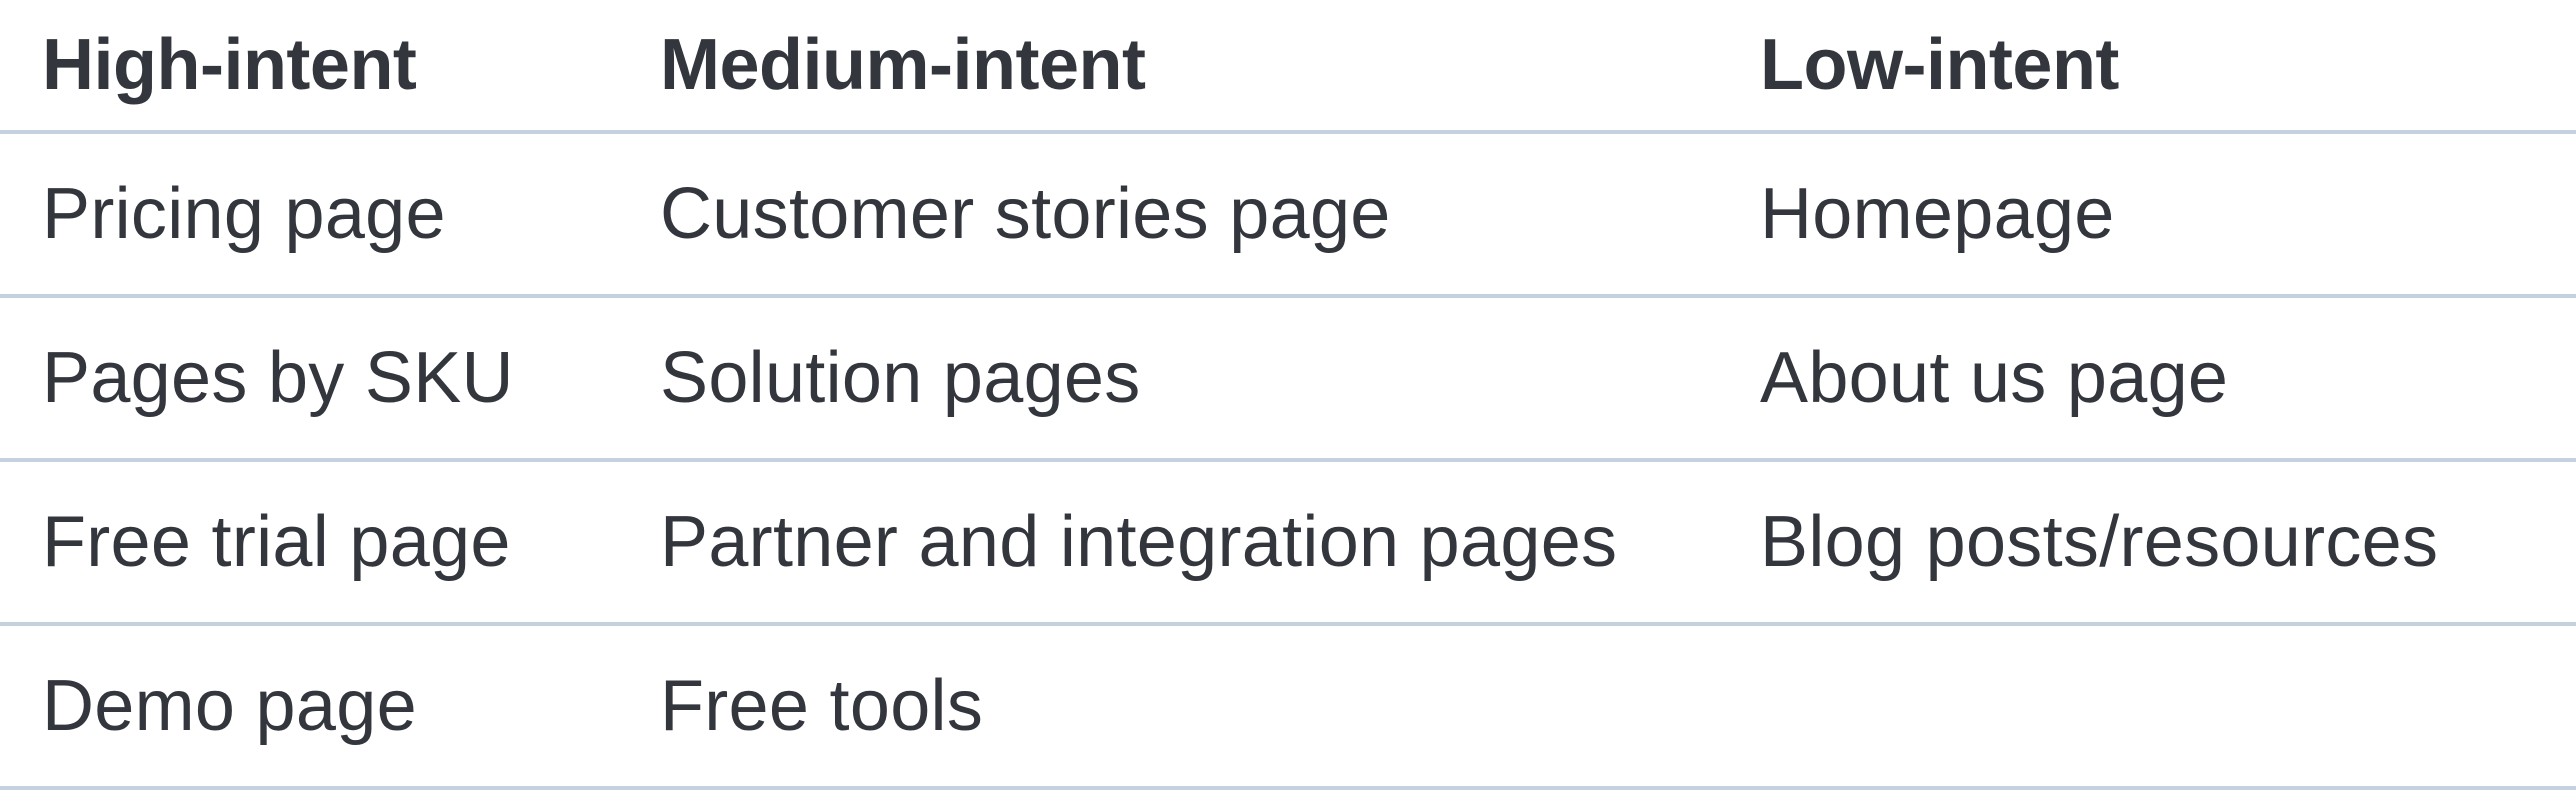 The width and height of the screenshot is (2576, 790). I want to click on column-header-high-intent: High-intent, so click(229, 65).